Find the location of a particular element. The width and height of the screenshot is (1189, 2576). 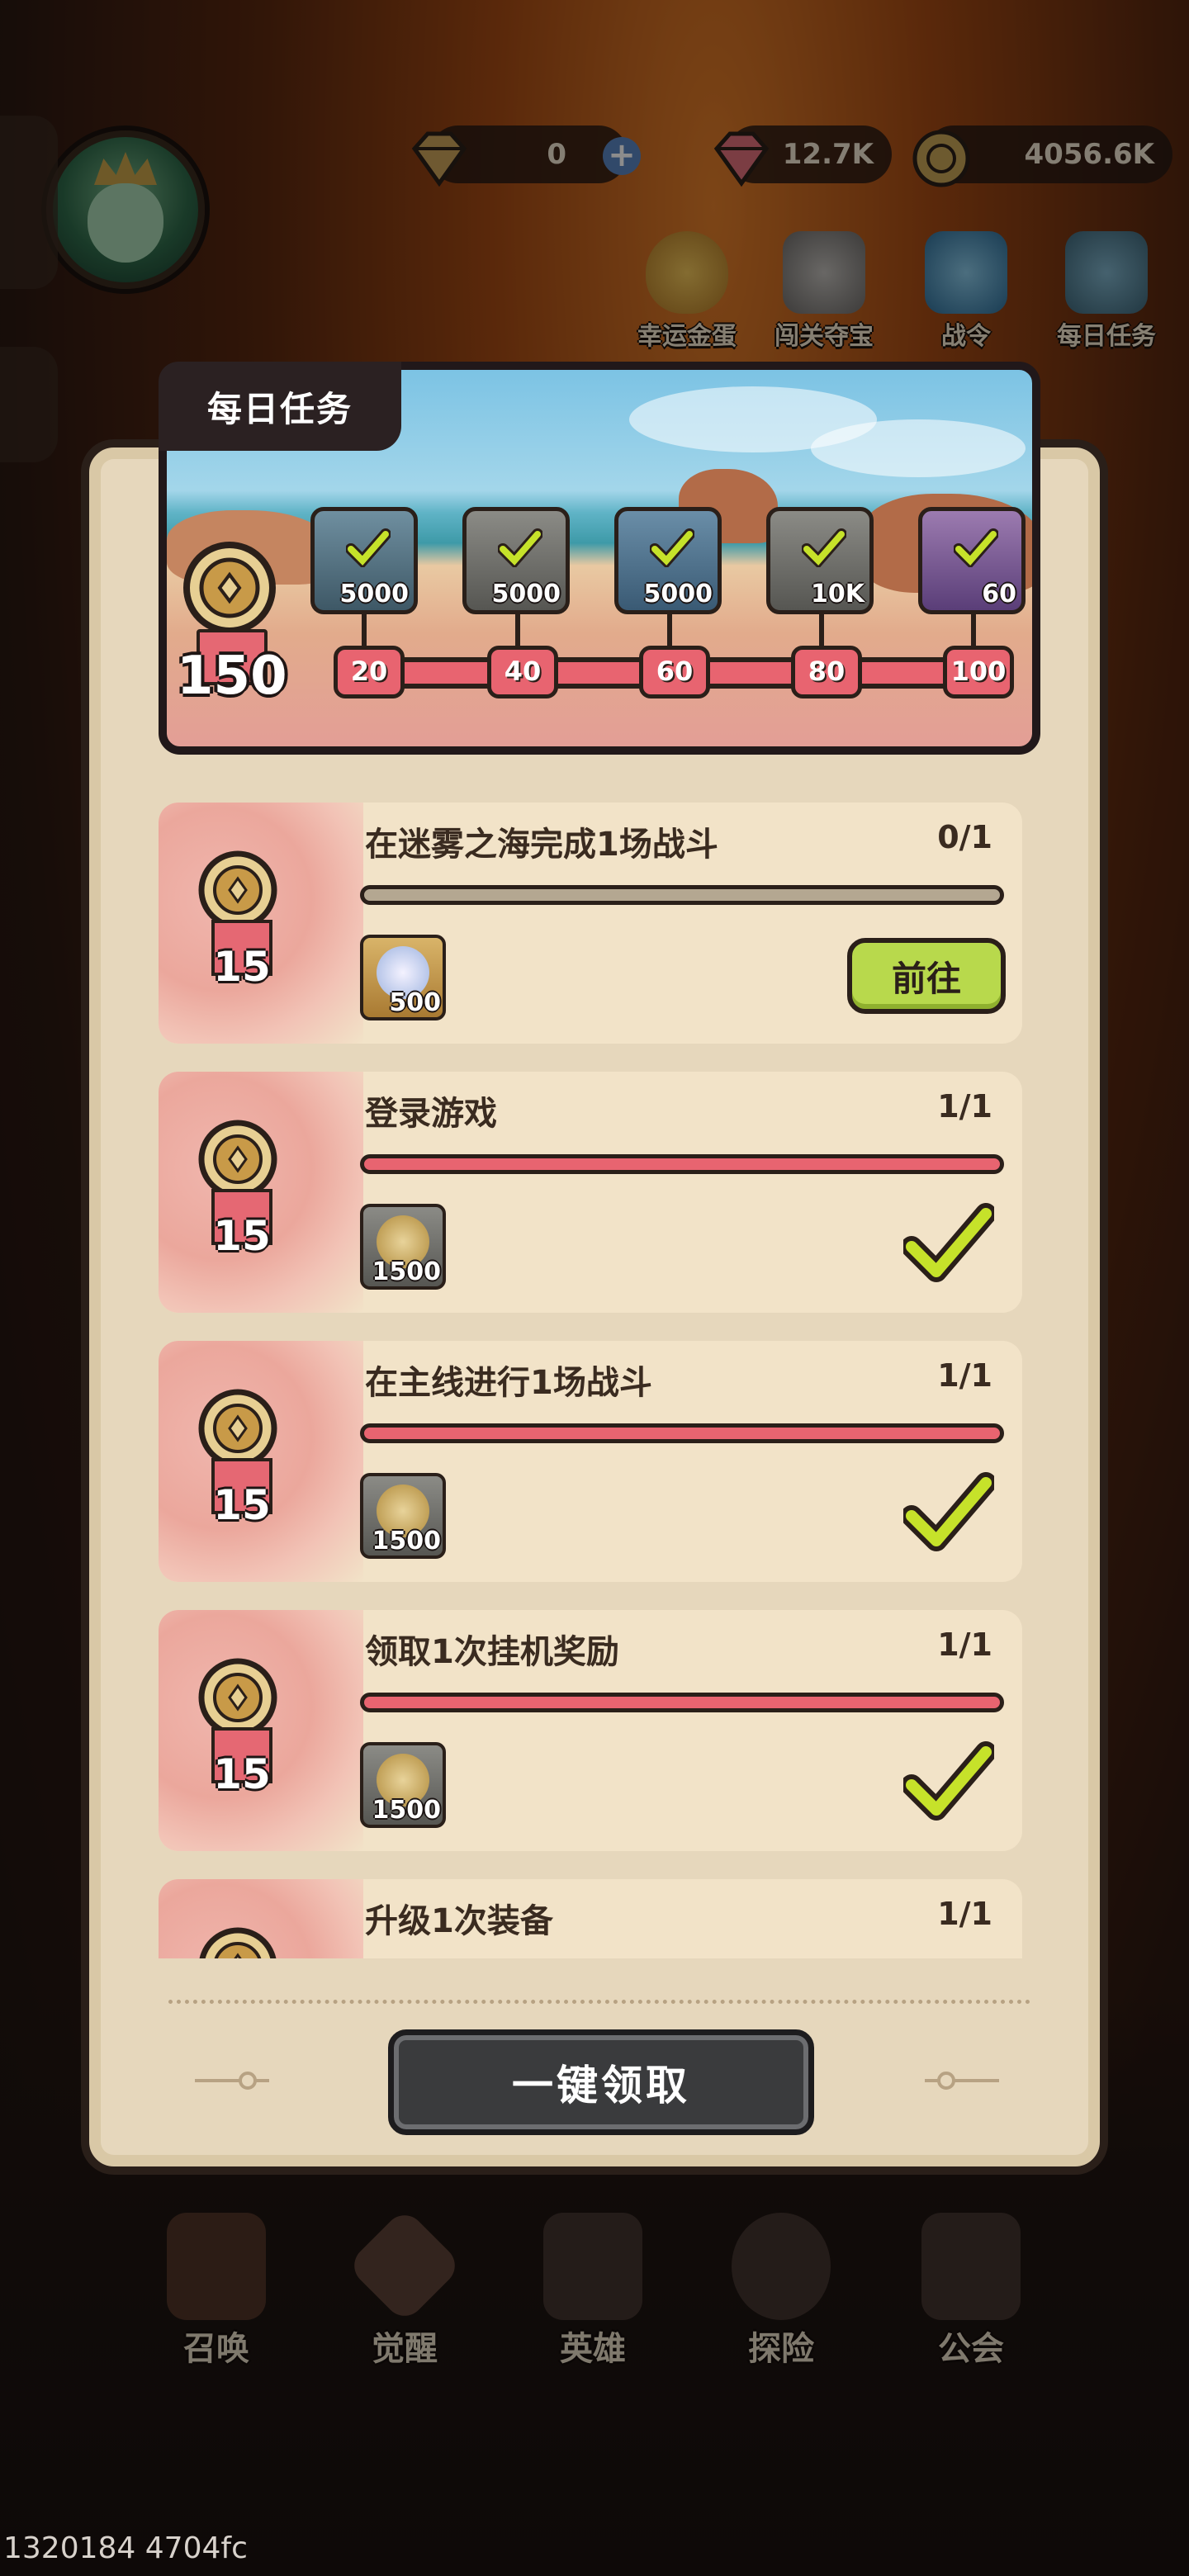

task-name: 领取1次挂机奖励 is located at coordinates (492, 1652).